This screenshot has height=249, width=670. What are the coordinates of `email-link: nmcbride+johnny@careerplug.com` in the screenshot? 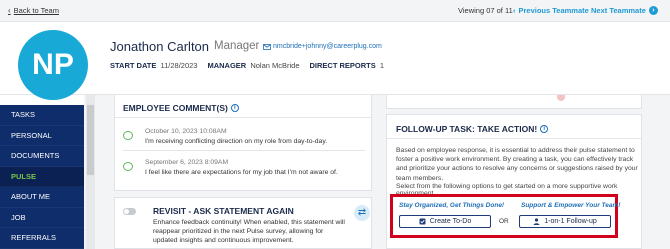 It's located at (322, 46).